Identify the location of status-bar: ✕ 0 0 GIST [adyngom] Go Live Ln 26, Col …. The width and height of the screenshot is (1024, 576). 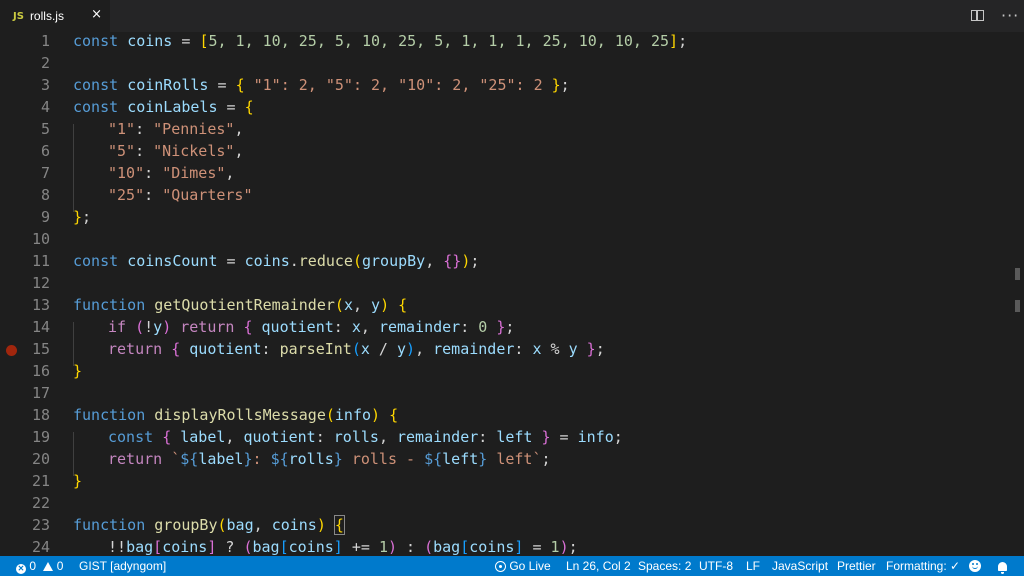
(512, 566).